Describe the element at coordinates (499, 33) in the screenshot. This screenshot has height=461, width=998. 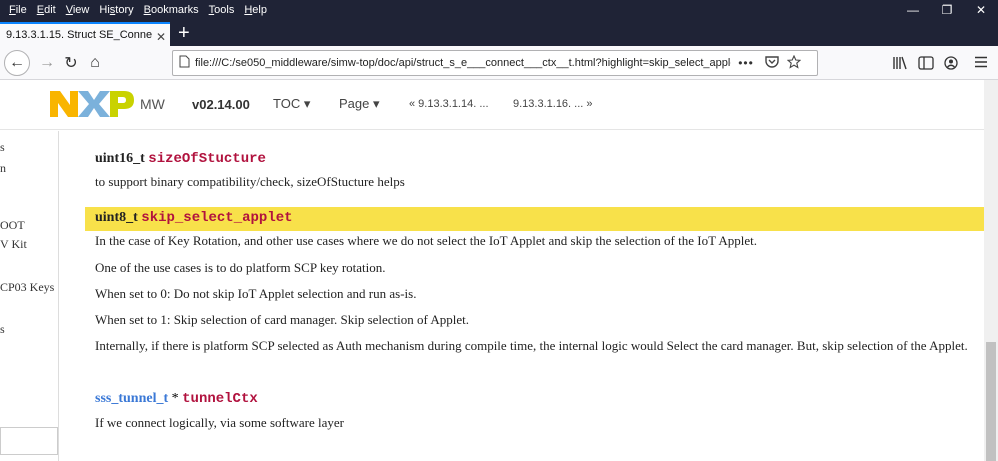
I see `tab-strip: 9.13.3.1.15. Struct SE_Connect_Ctx_t ✕ +` at that location.